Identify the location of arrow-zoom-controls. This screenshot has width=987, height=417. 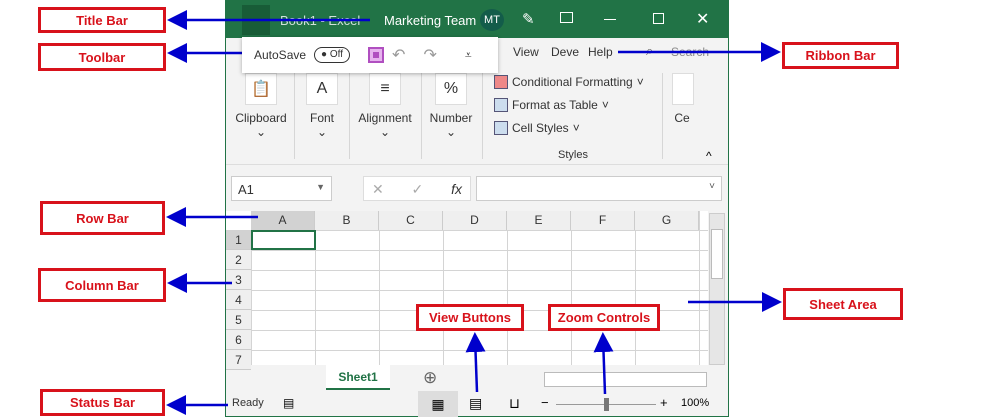
(603, 363).